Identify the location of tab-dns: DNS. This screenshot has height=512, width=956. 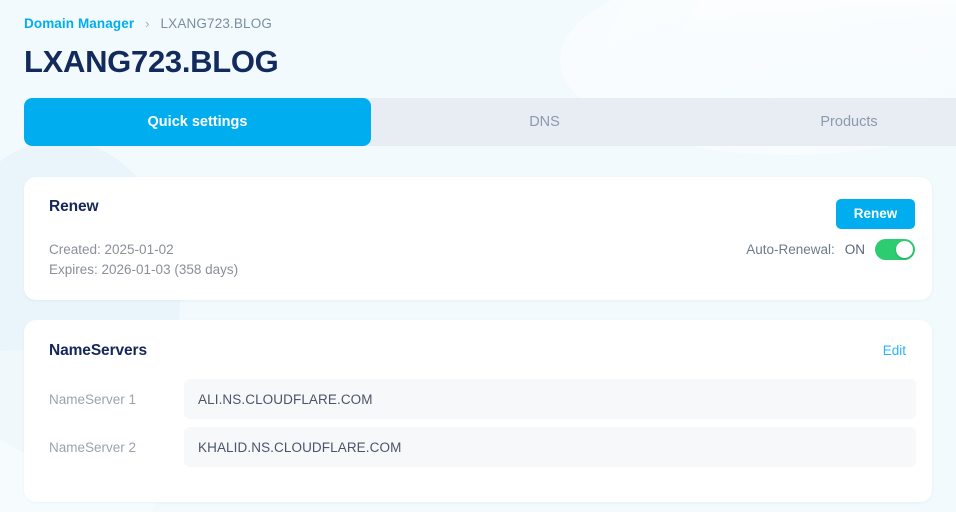
(544, 122).